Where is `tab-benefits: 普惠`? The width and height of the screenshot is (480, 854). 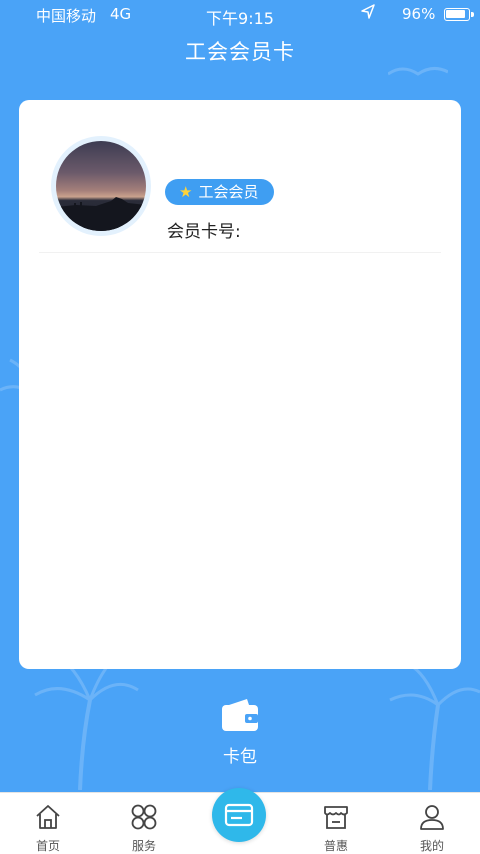 tab-benefits: 普惠 is located at coordinates (336, 823).